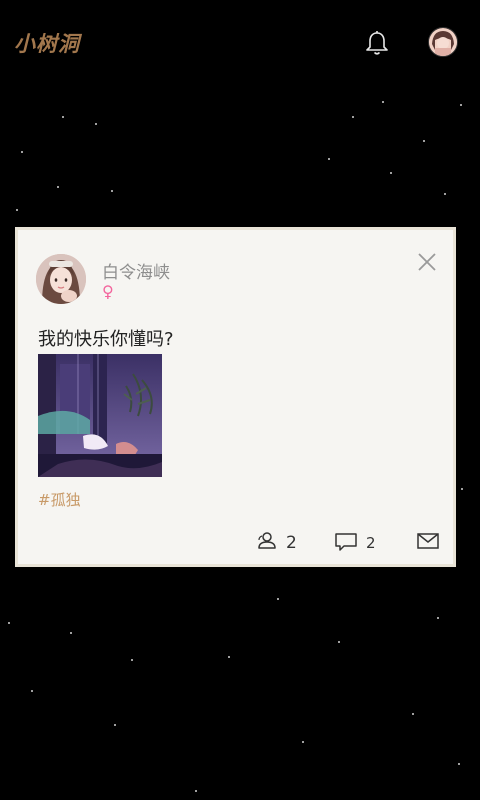 This screenshot has height=800, width=480. What do you see at coordinates (443, 42) in the screenshot?
I see `avatar` at bounding box center [443, 42].